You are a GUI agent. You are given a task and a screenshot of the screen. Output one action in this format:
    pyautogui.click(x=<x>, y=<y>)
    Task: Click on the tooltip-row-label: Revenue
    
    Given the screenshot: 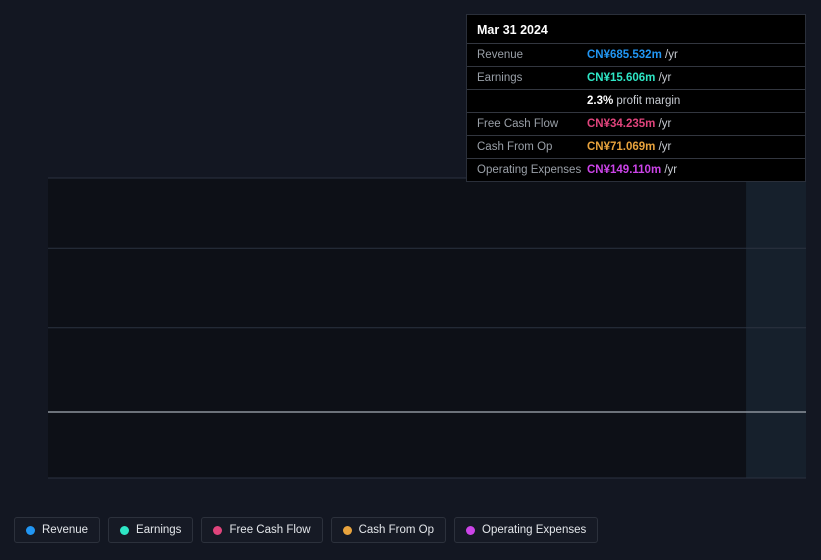 What is the action you would take?
    pyautogui.click(x=500, y=55)
    